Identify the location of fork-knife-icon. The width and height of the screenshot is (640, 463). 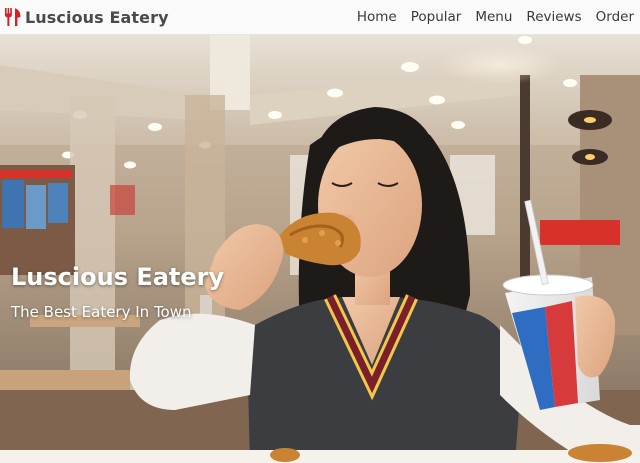
(13, 17).